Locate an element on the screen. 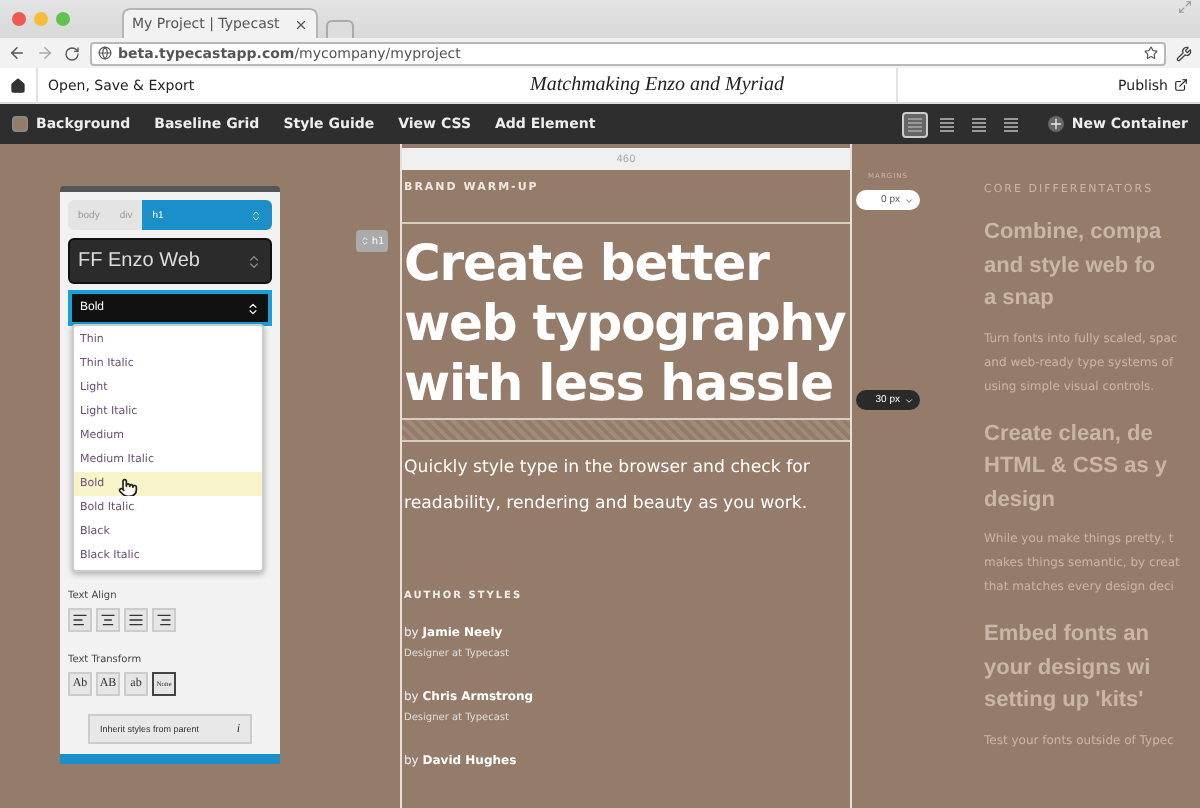 This screenshot has height=808, width=1200. star-icon is located at coordinates (1151, 53).